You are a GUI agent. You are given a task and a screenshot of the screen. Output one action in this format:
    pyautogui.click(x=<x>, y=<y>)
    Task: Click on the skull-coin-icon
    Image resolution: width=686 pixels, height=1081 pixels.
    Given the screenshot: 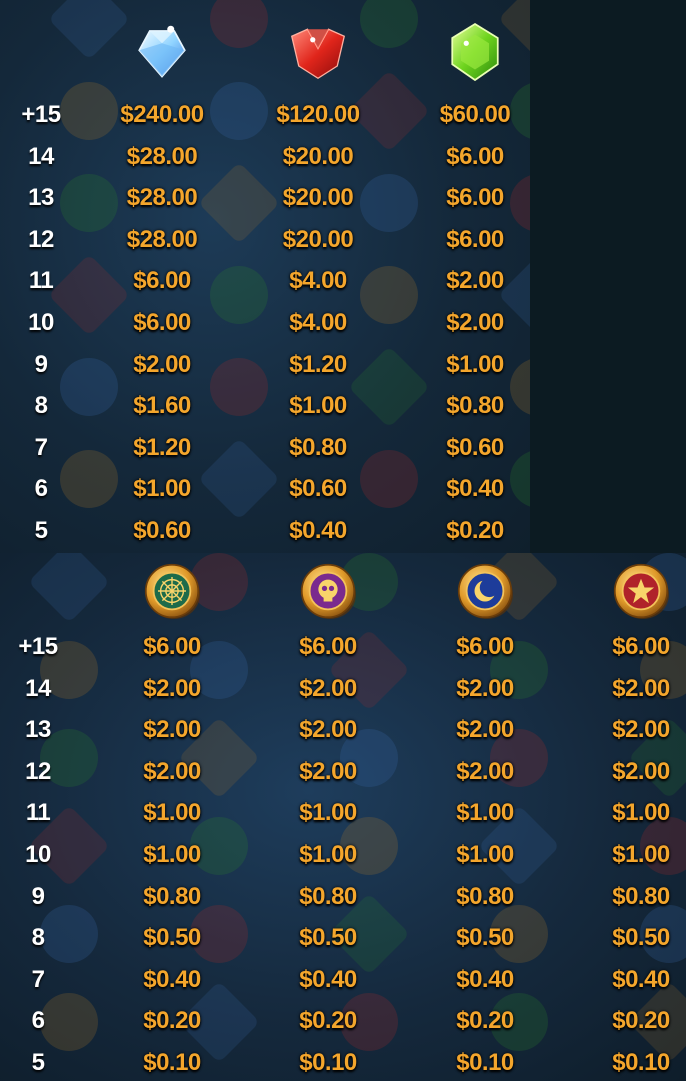 What is the action you would take?
    pyautogui.click(x=328, y=593)
    